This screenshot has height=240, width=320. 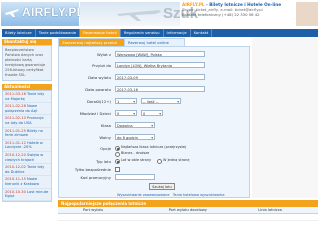 What do you see at coordinates (117, 148) in the screenshot?
I see `option-cheapest-radio` at bounding box center [117, 148].